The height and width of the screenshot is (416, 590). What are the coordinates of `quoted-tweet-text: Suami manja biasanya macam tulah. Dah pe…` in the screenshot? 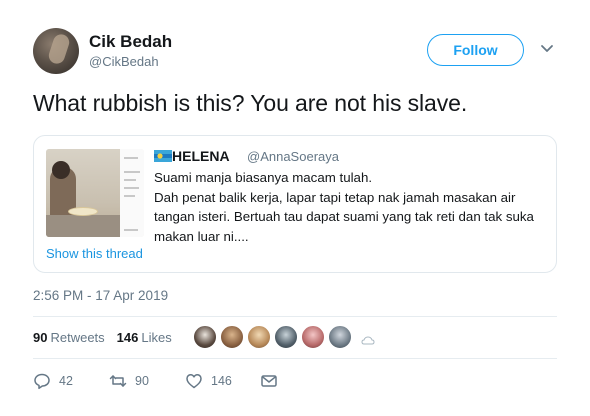 It's located at (351, 207).